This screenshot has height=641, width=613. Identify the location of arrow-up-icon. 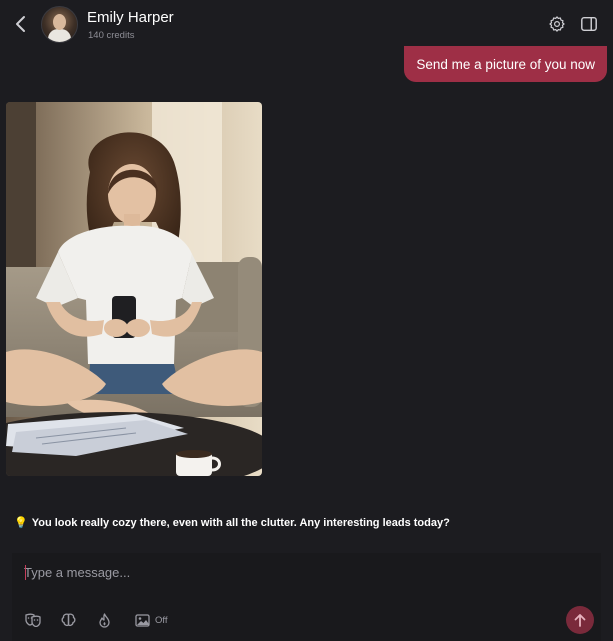
(580, 620).